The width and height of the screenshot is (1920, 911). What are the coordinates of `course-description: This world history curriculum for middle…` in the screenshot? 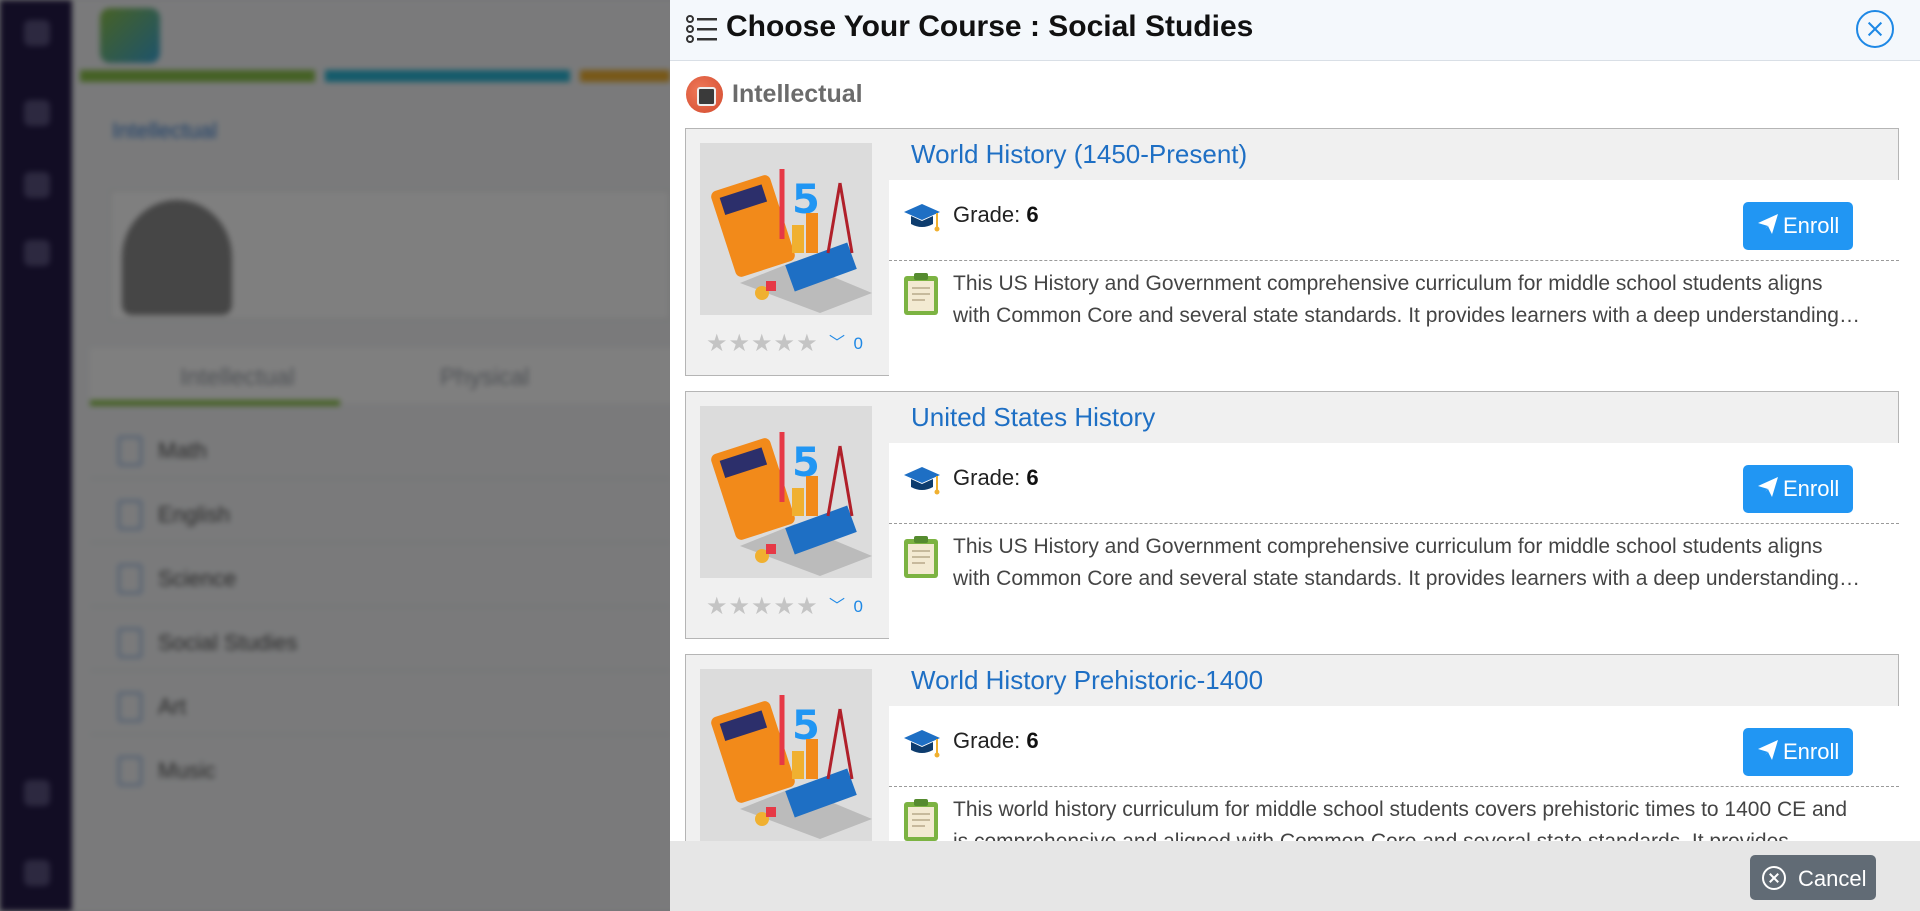 It's located at (1400, 819).